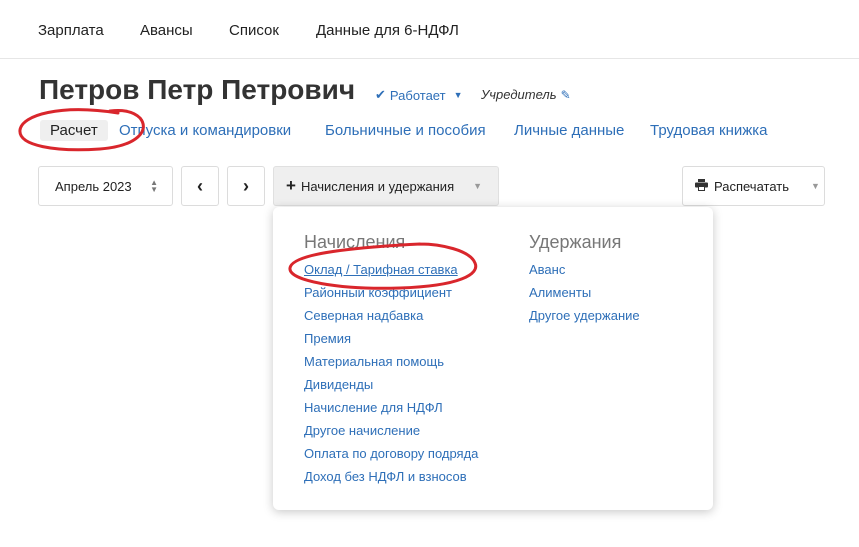 The image size is (859, 547). I want to click on chevron-left-icon: ‹, so click(200, 185).